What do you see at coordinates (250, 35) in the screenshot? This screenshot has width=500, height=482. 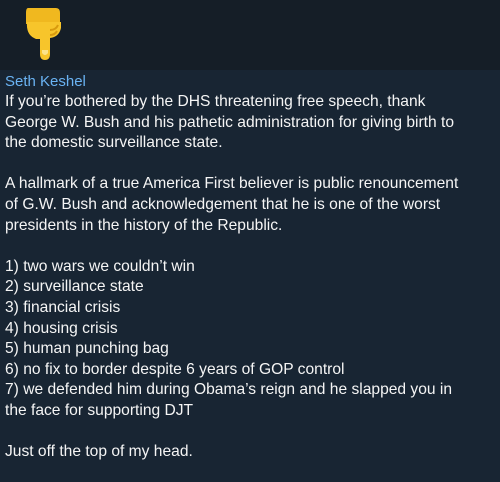 I see `header-strip` at bounding box center [250, 35].